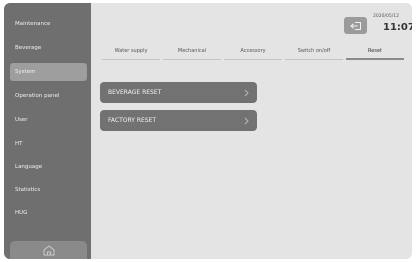 The height and width of the screenshot is (262, 416). What do you see at coordinates (178, 120) in the screenshot?
I see `factory-reset-button: FACTORY RESET` at bounding box center [178, 120].